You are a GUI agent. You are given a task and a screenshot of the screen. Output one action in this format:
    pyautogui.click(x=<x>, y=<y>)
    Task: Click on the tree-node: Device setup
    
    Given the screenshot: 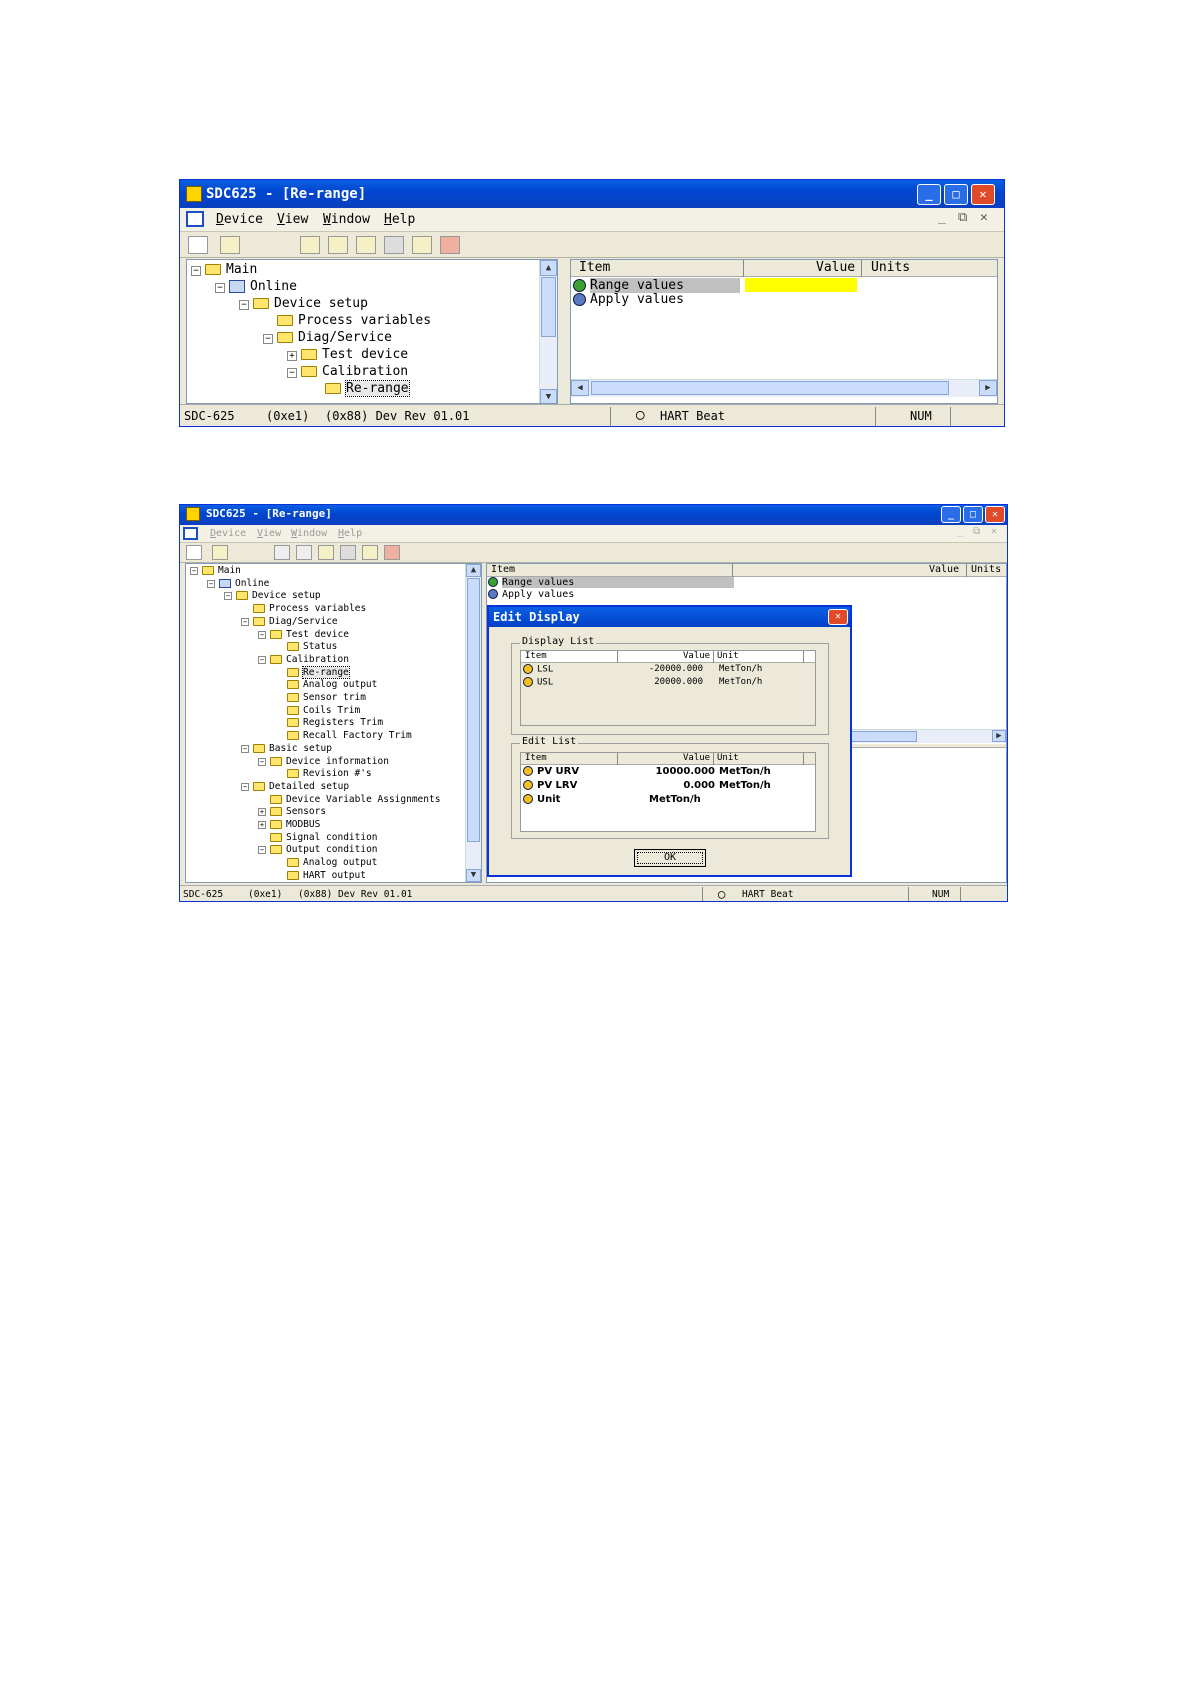 What is the action you would take?
    pyautogui.click(x=278, y=595)
    